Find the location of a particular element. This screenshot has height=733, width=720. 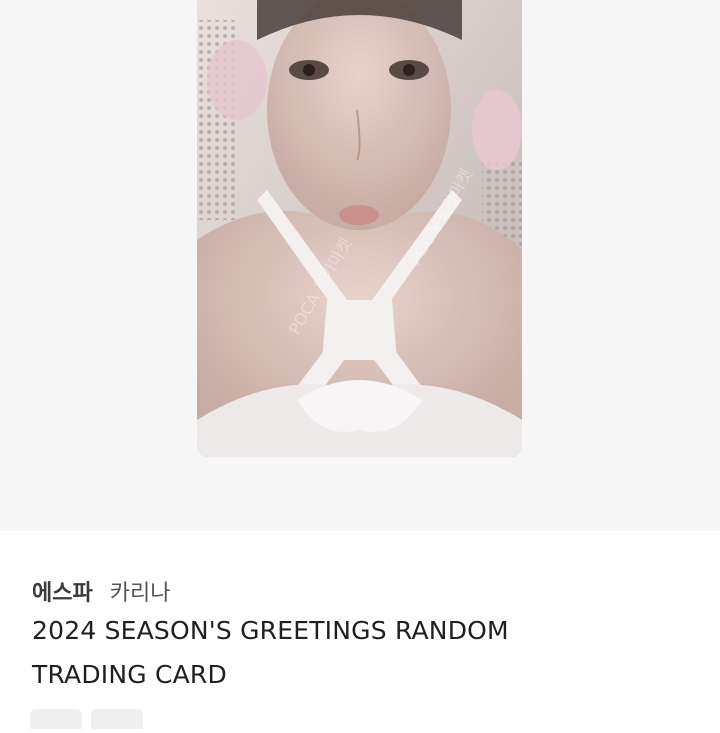

product-title-line-2: TRADING CARD is located at coordinates (129, 674).